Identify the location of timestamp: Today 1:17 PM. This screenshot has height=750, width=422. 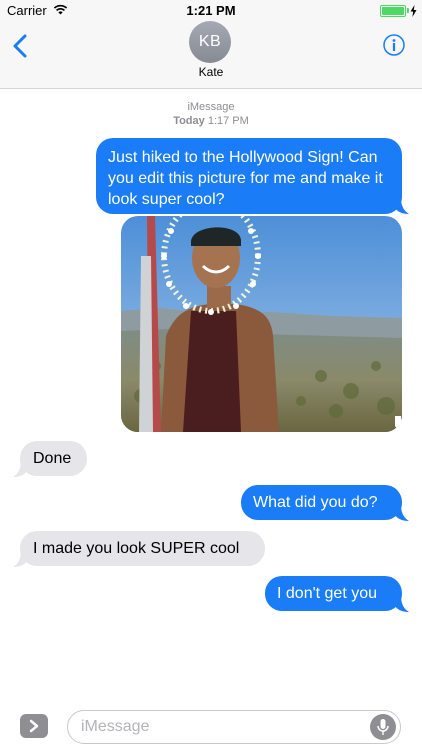
(211, 121).